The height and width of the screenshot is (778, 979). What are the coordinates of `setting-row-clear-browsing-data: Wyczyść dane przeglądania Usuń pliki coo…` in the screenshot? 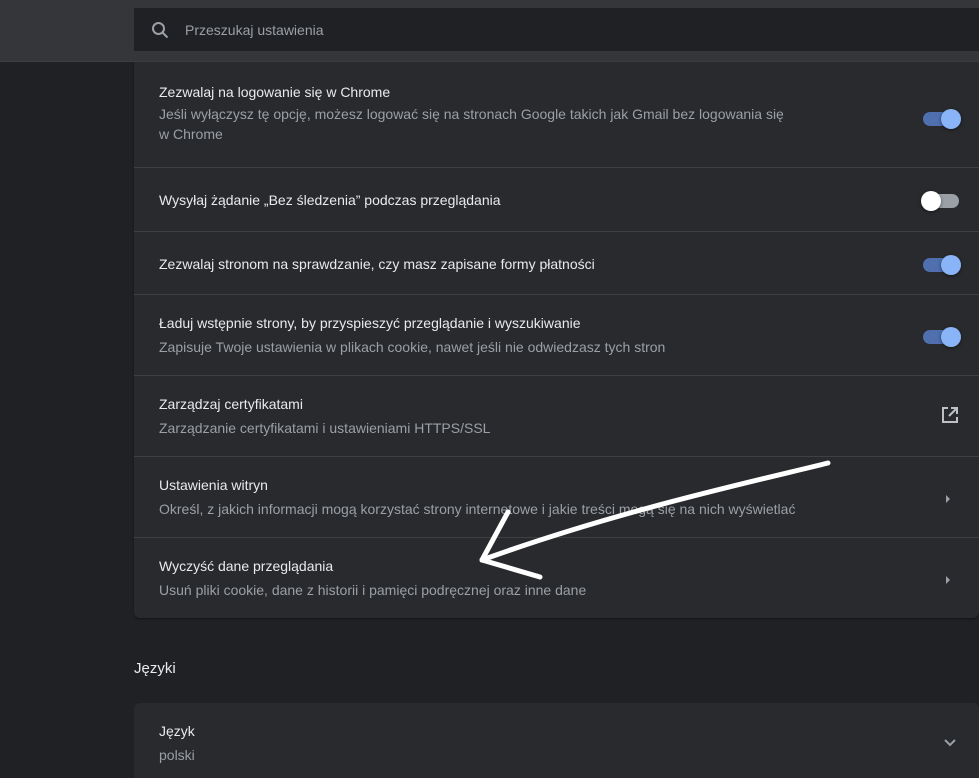 It's located at (556, 577).